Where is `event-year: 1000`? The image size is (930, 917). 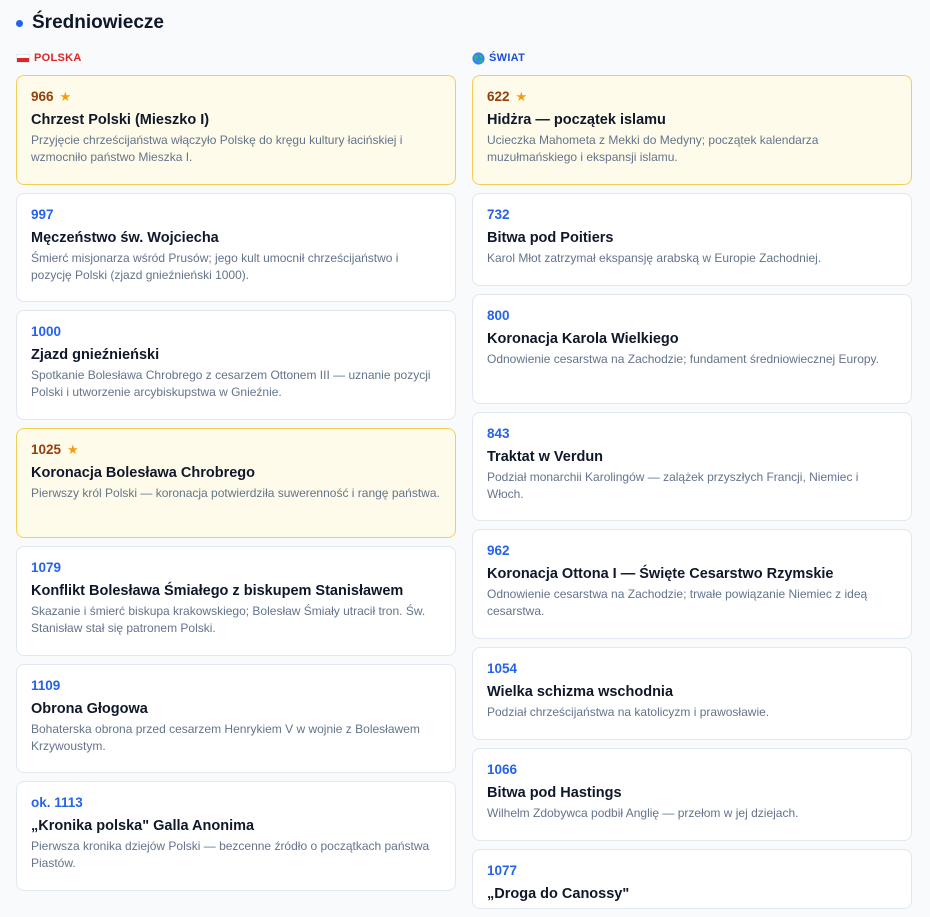
event-year: 1000 is located at coordinates (46, 331).